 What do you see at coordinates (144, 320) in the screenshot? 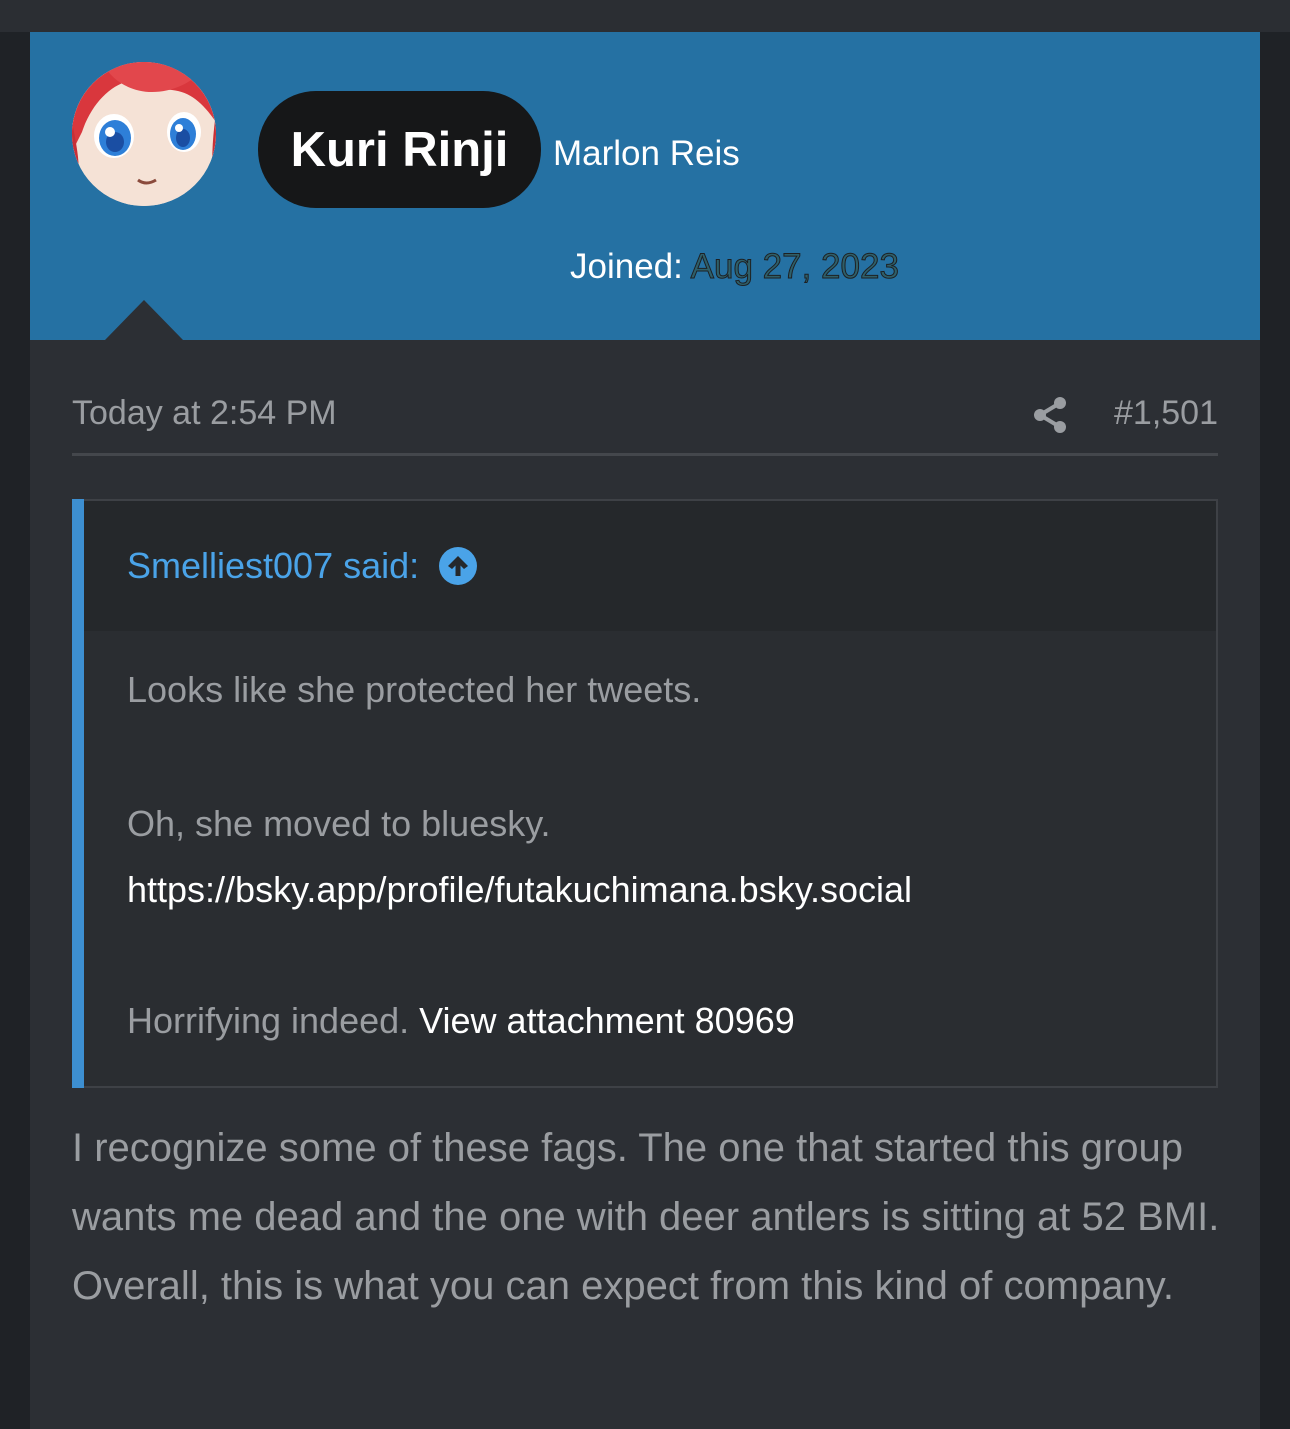
I see `header-pointer` at bounding box center [144, 320].